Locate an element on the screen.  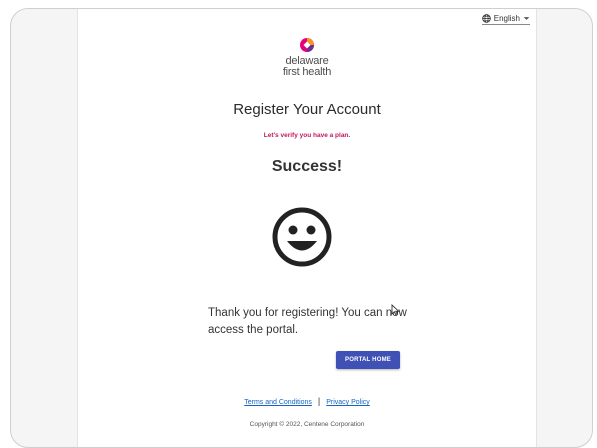
brand-mark-icon is located at coordinates (307, 45).